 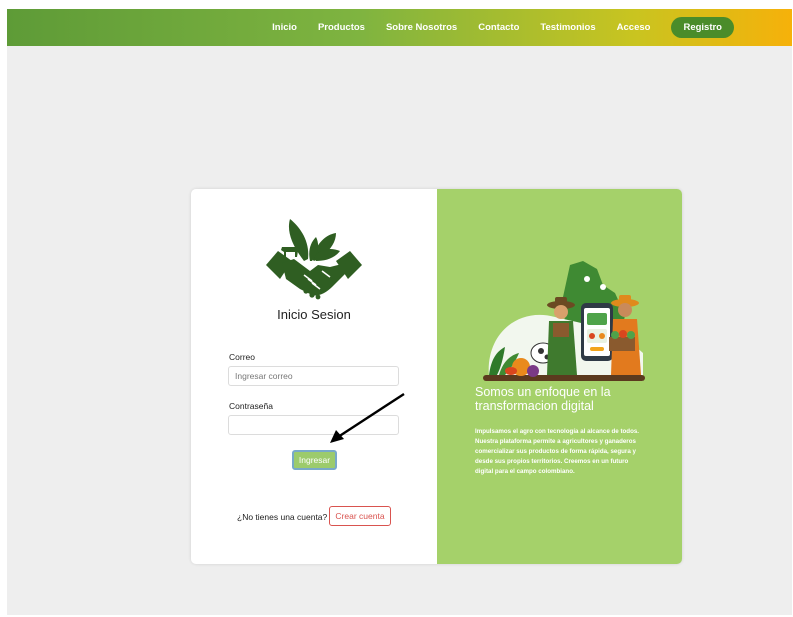 I want to click on email-input, so click(x=313, y=376).